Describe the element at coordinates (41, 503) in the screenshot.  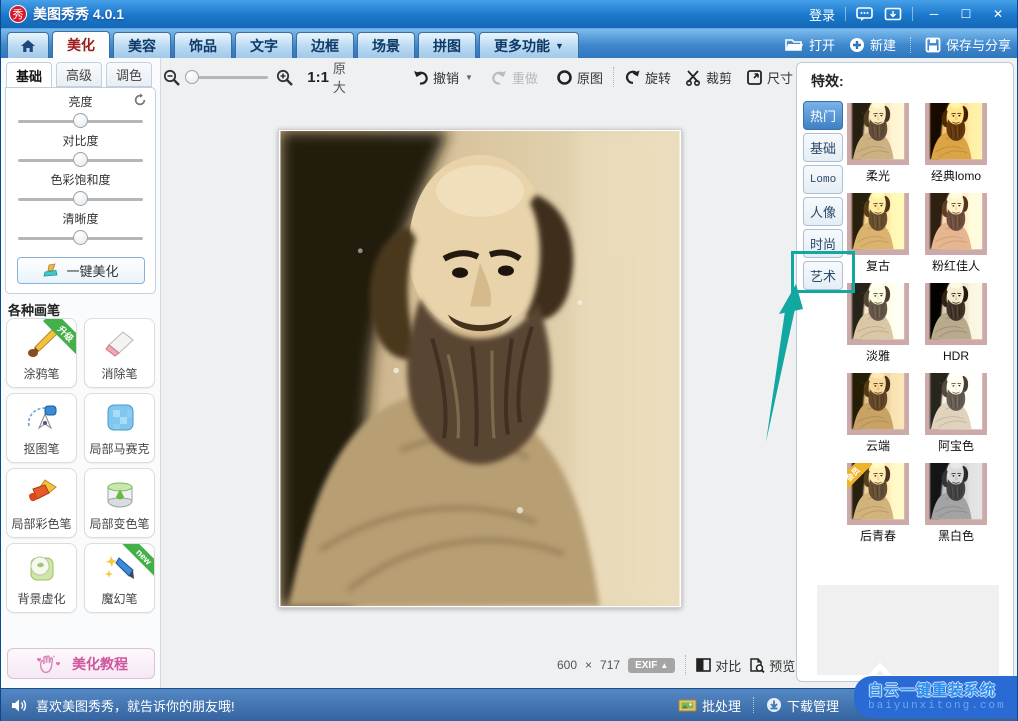
I see `brush-local-color-pen: 局部彩色笔` at that location.